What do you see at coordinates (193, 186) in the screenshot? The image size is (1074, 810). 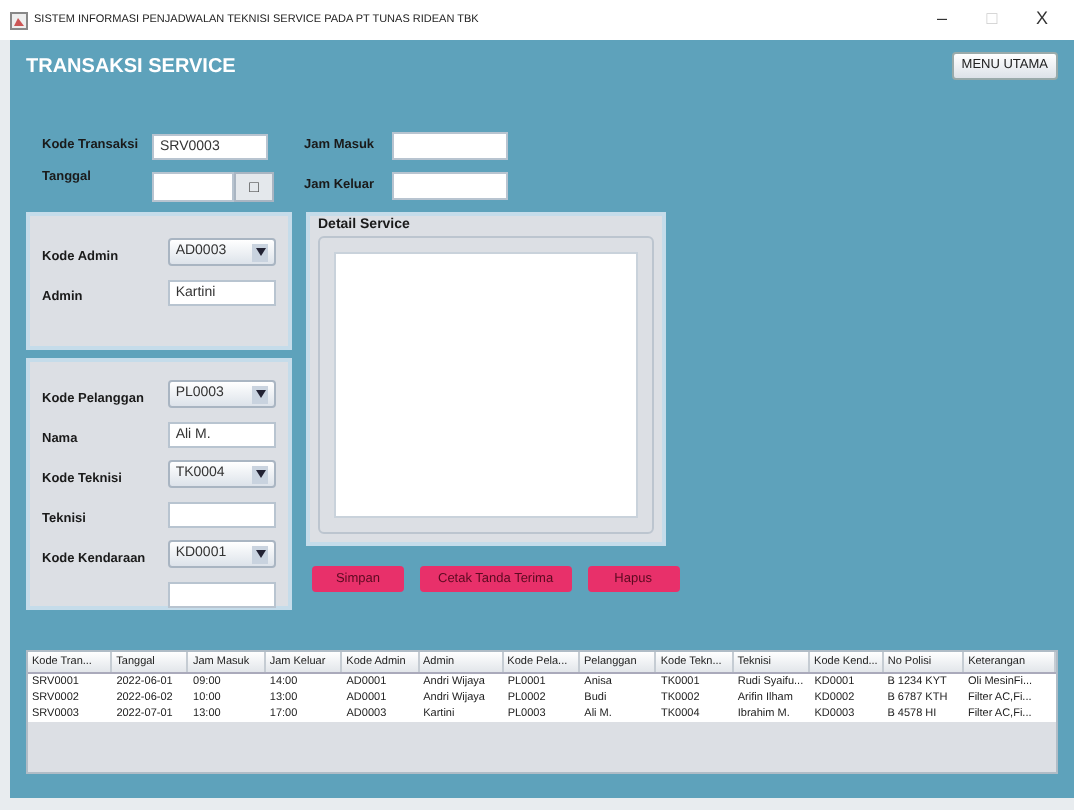 I see `date-field` at bounding box center [193, 186].